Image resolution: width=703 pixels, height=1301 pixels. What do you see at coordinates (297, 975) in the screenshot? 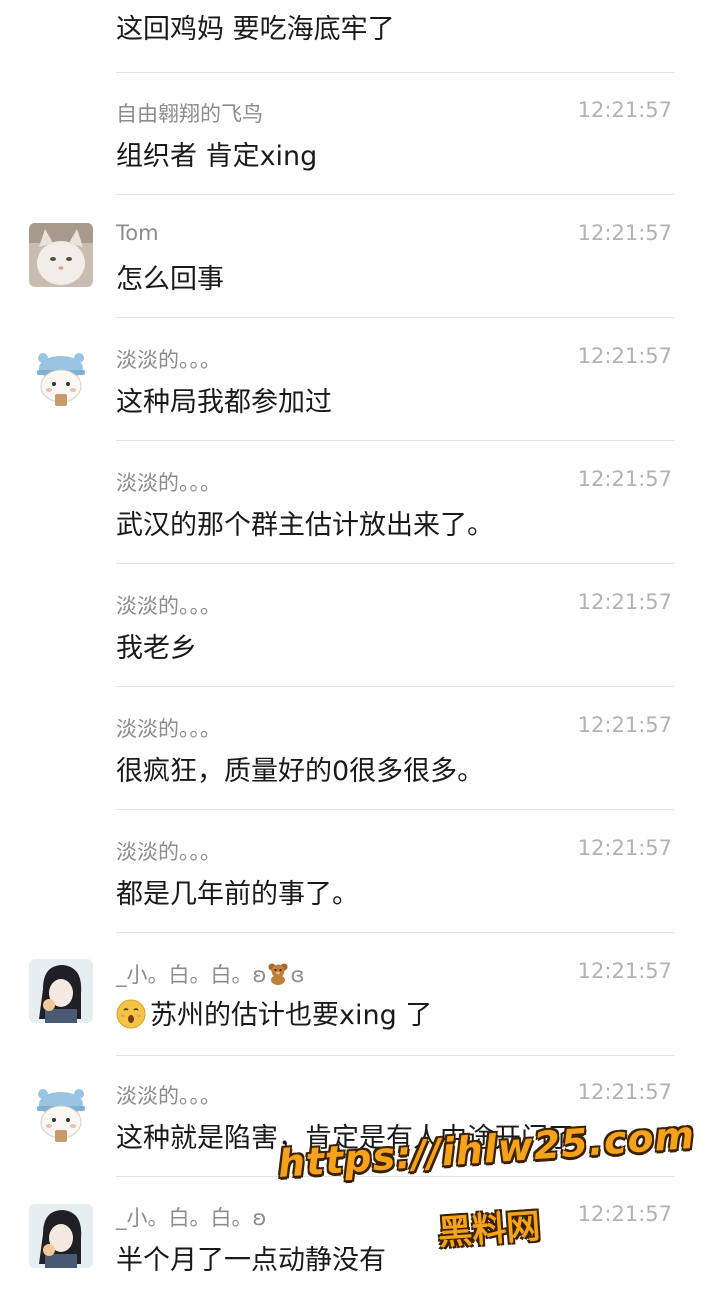
I see `sender-name-suffix: ɞ` at bounding box center [297, 975].